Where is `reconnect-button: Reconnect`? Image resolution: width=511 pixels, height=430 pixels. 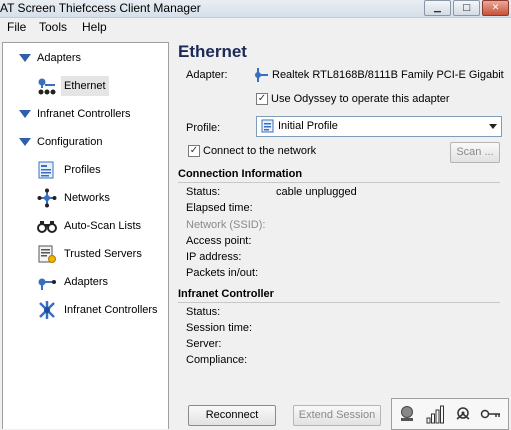 reconnect-button: Reconnect is located at coordinates (232, 415).